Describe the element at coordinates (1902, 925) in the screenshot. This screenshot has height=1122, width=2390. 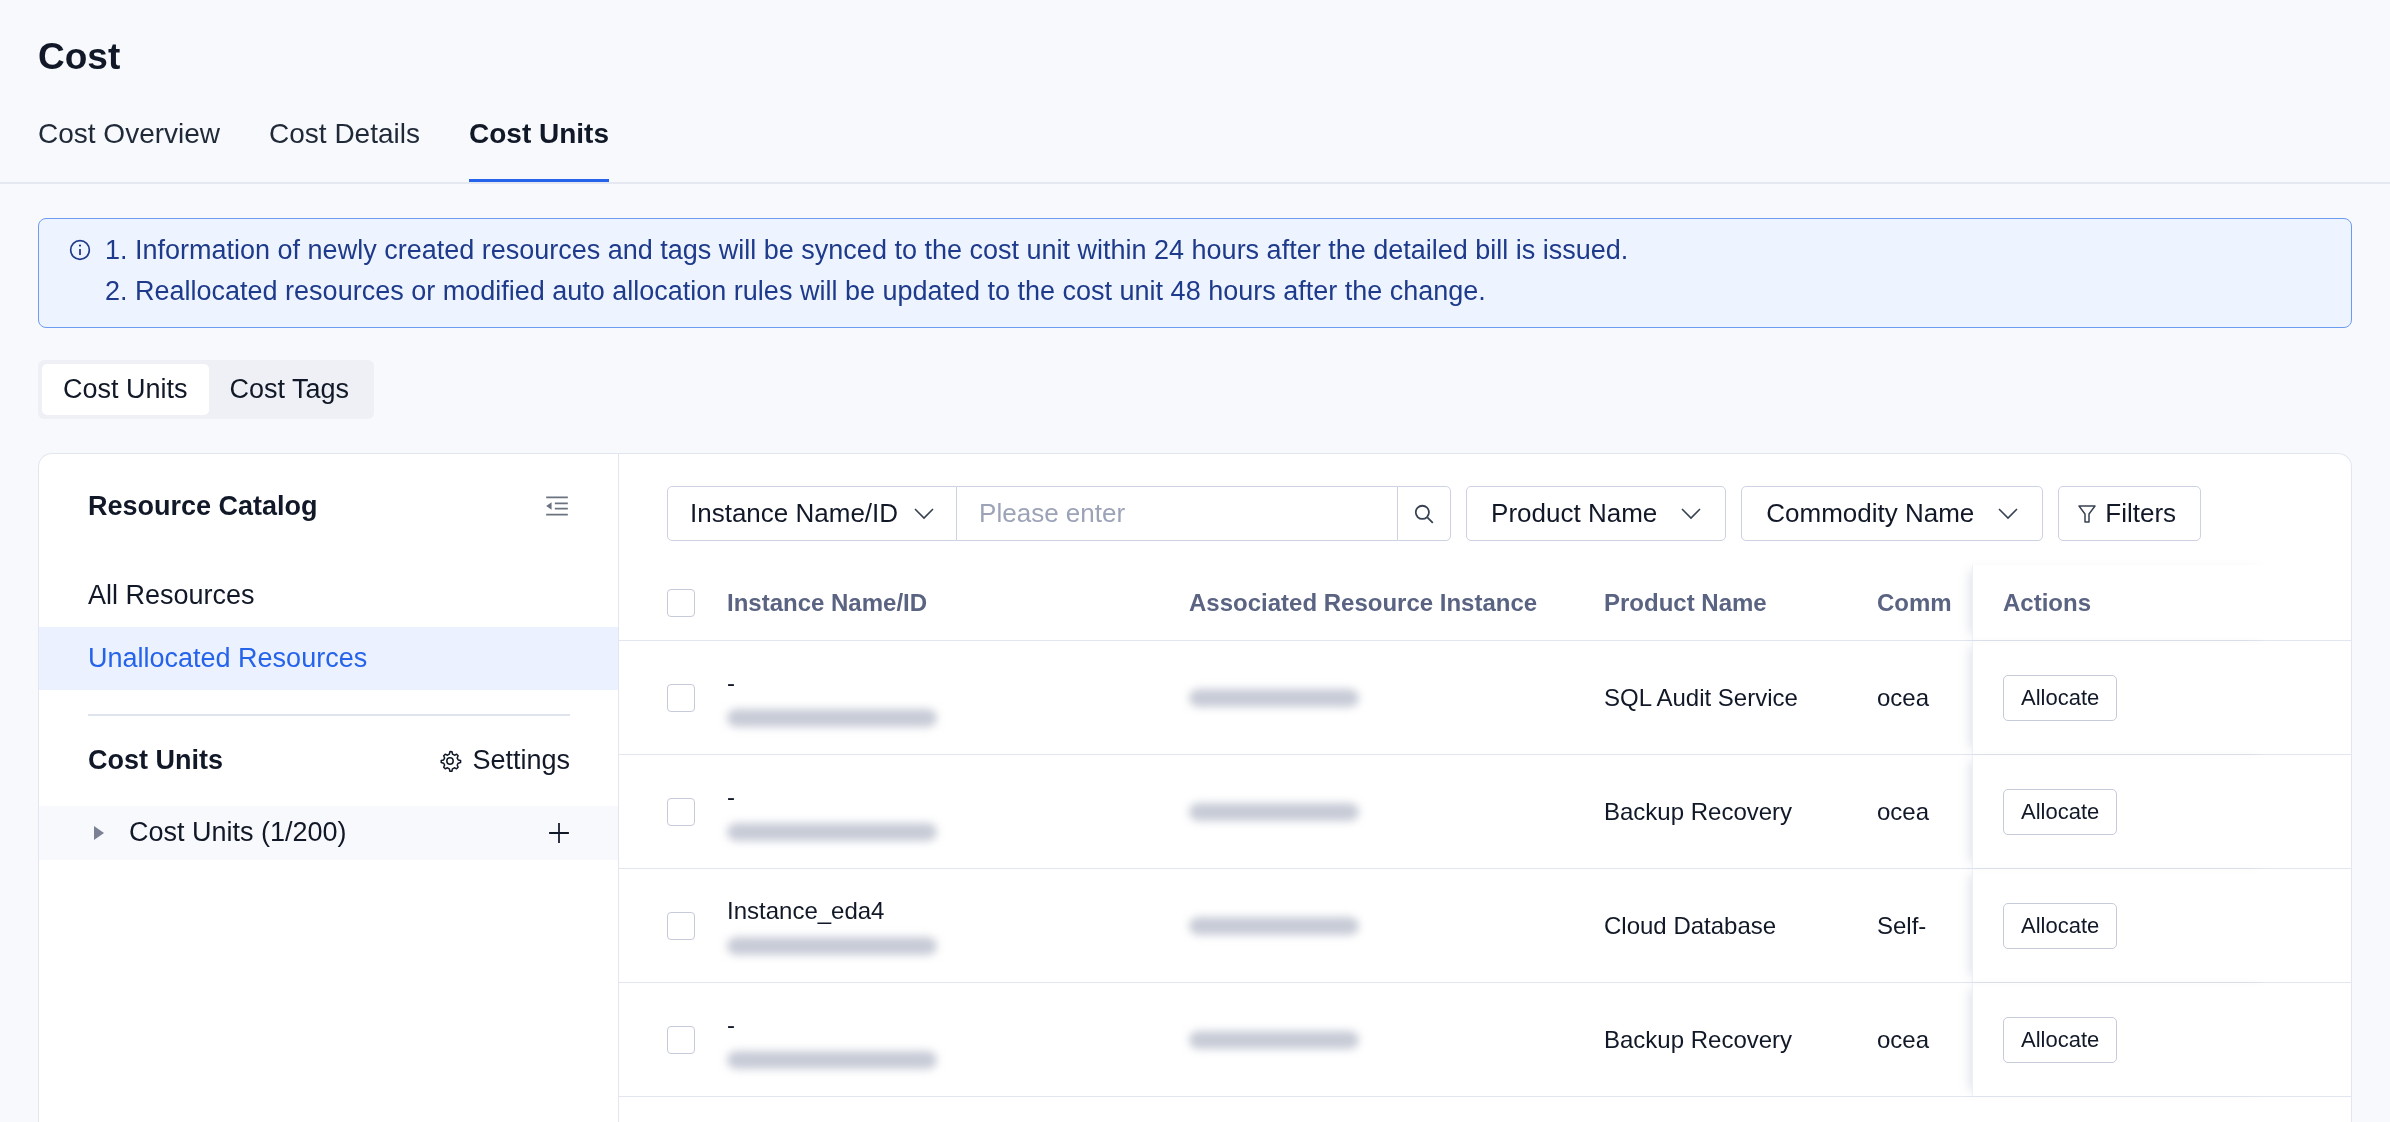
I see `table-cell-text: Self-` at that location.